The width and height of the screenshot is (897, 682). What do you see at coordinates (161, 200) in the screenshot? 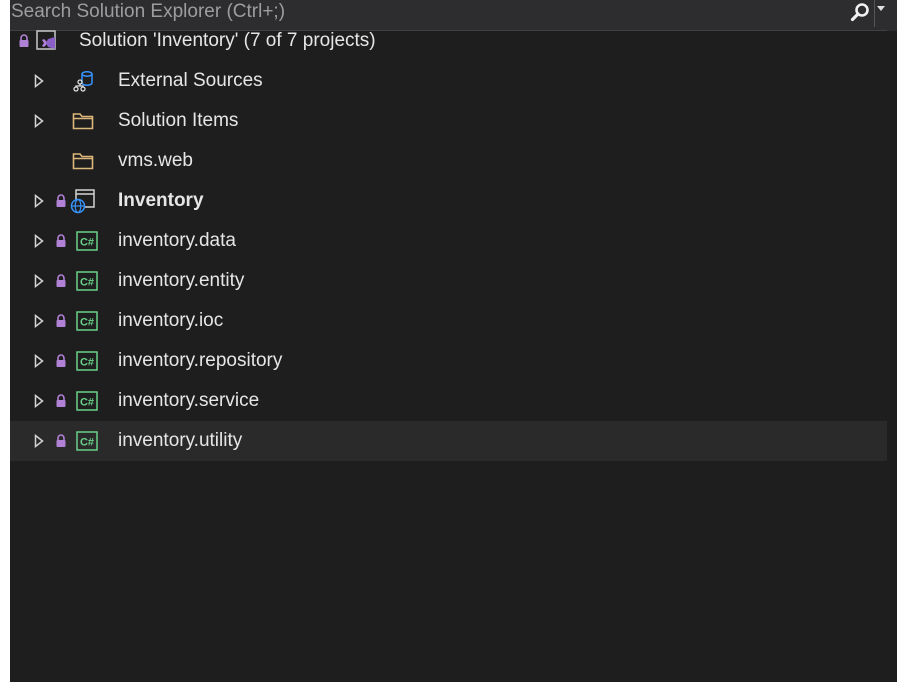
I see `tree-item-label: Inventory` at bounding box center [161, 200].